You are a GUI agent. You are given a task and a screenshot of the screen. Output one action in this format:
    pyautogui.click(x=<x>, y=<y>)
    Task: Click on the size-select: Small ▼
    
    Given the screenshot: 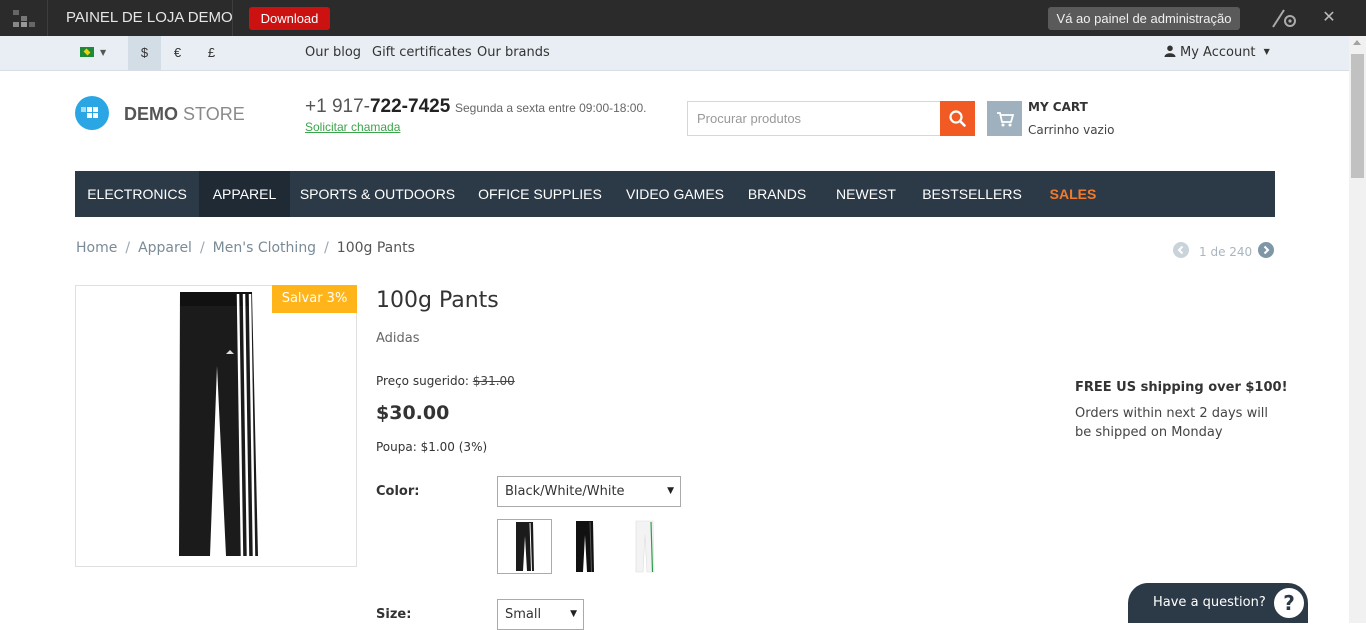 What is the action you would take?
    pyautogui.click(x=540, y=614)
    